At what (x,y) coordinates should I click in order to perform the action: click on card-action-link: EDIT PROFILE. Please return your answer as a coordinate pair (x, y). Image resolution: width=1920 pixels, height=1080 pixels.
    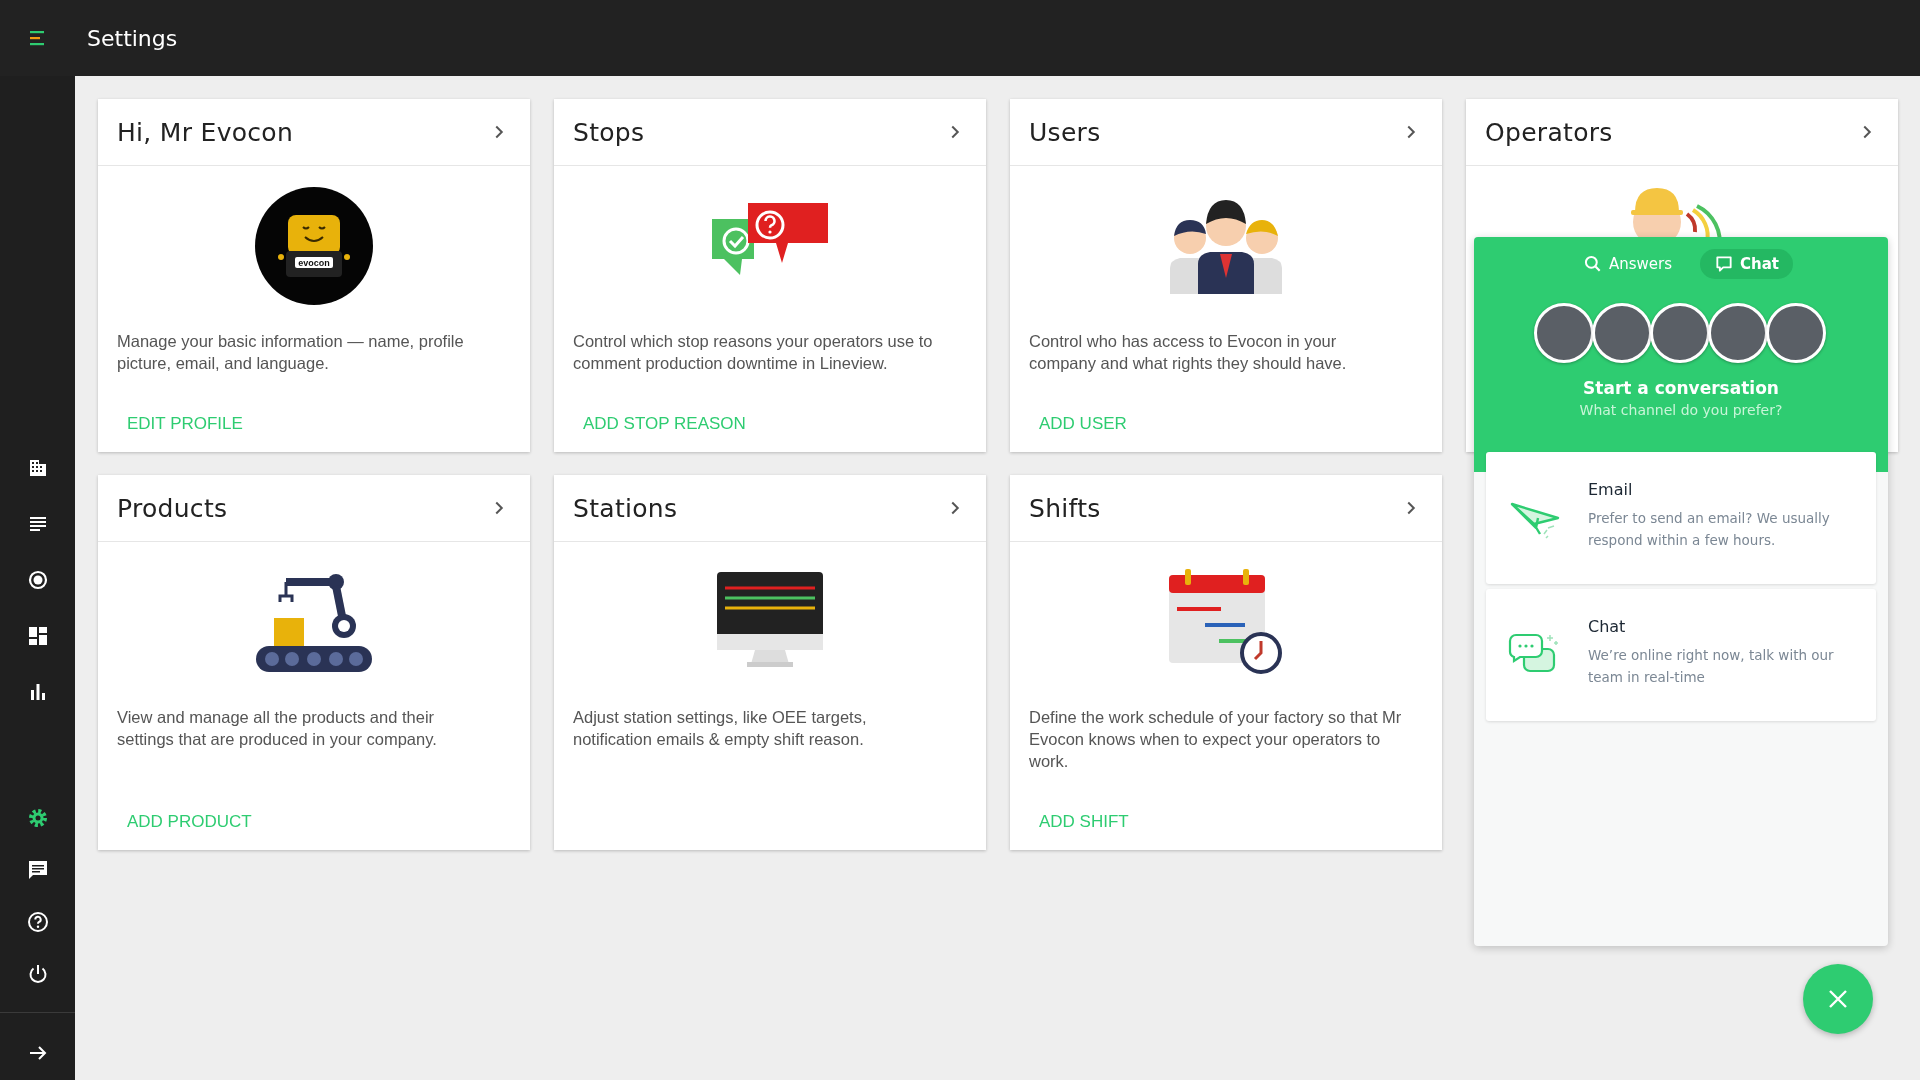
    Looking at the image, I should click on (180, 424).